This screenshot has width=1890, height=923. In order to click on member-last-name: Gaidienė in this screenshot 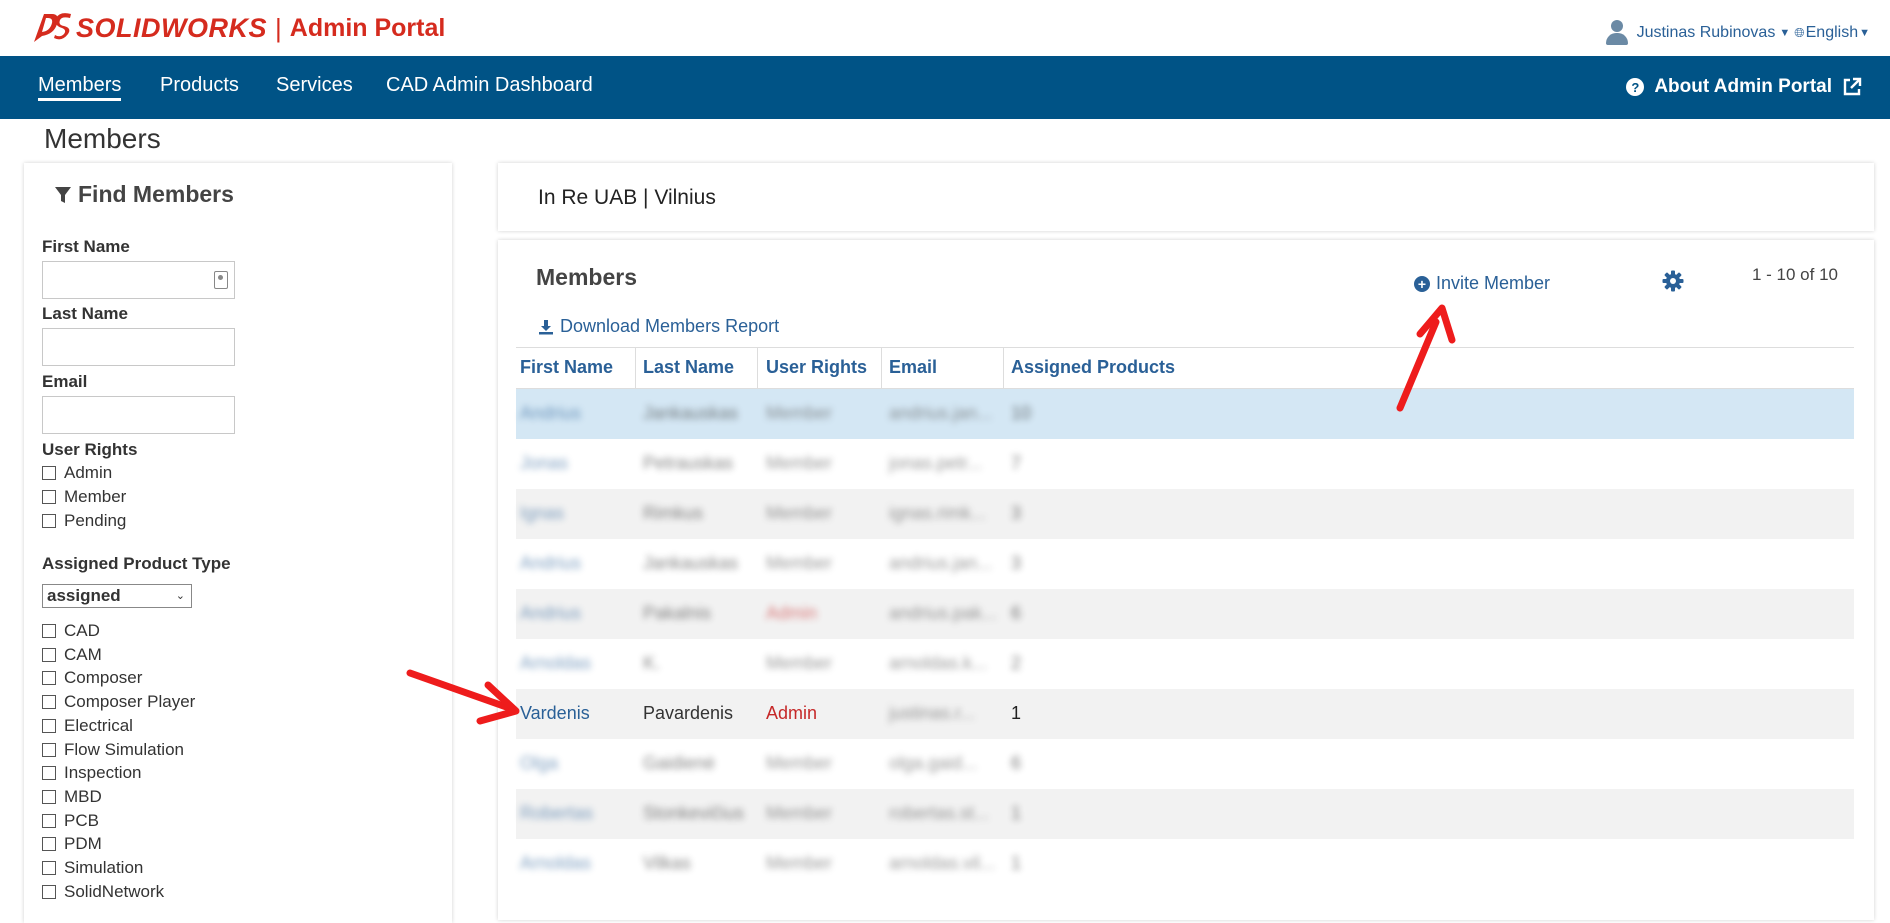, I will do `click(679, 763)`.